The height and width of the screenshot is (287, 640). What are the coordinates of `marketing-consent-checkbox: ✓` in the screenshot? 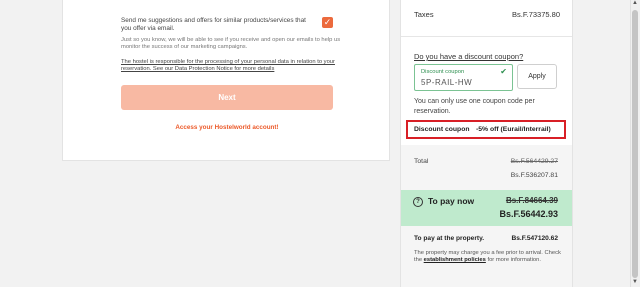 It's located at (327, 22).